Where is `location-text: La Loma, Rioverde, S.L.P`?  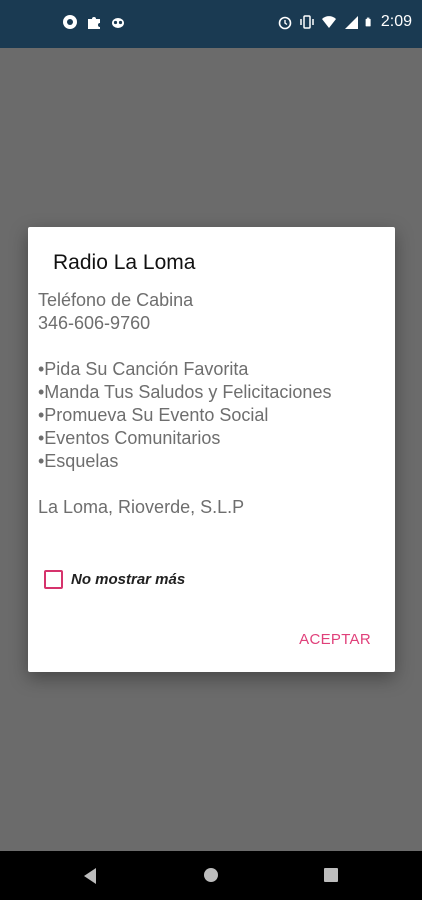
location-text: La Loma, Rioverde, S.L.P is located at coordinates (141, 507).